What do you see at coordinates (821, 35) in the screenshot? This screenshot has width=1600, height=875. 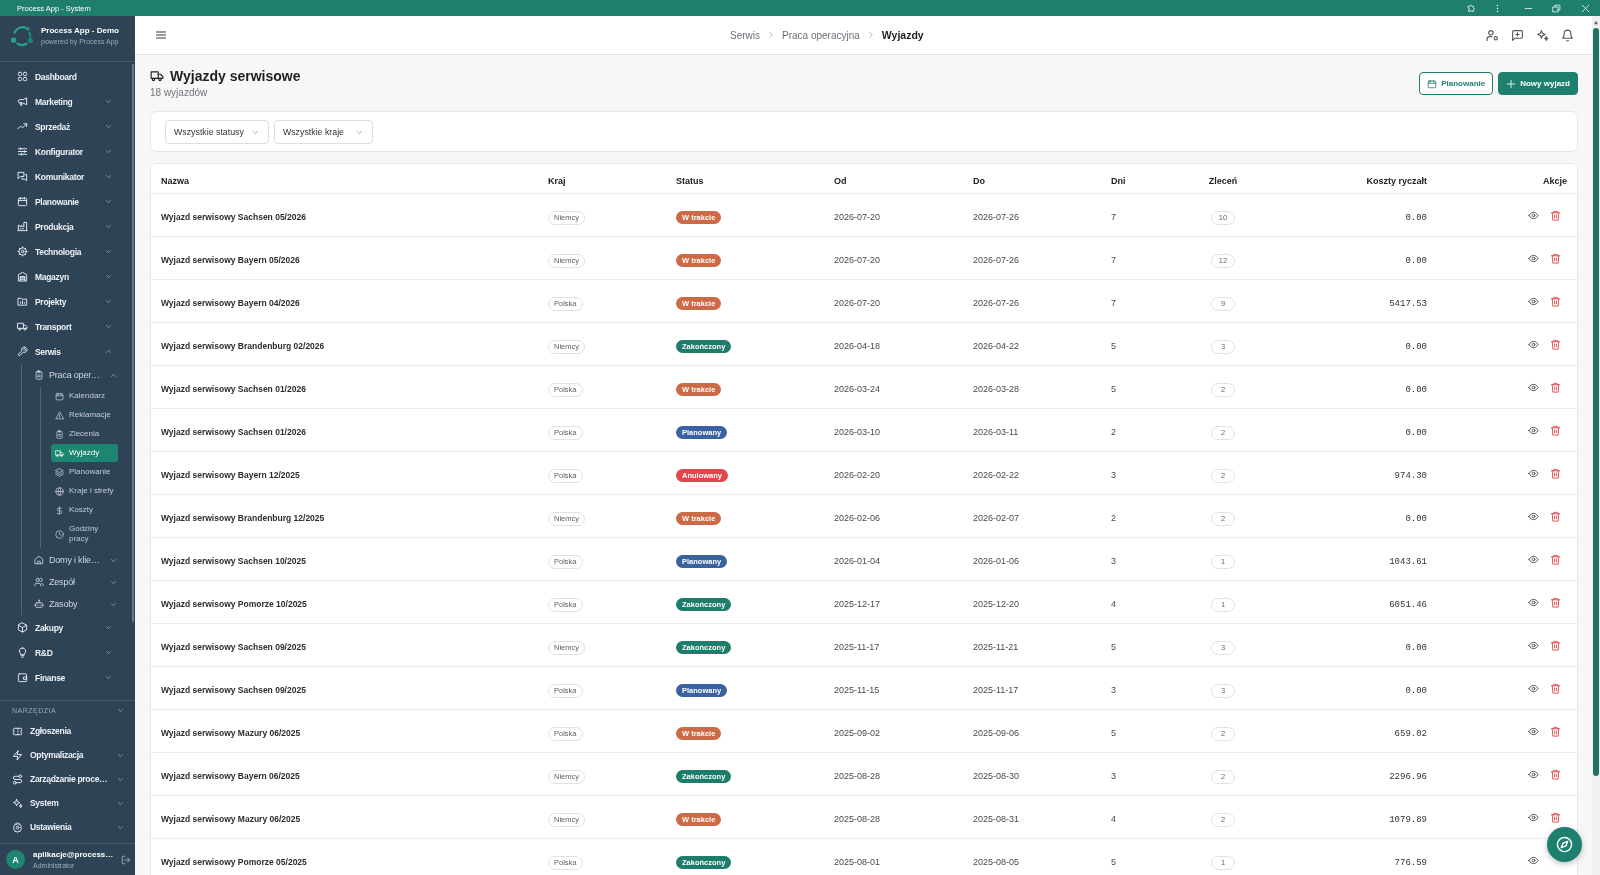 I see `breadcrumb-link: Praca operacyjna` at bounding box center [821, 35].